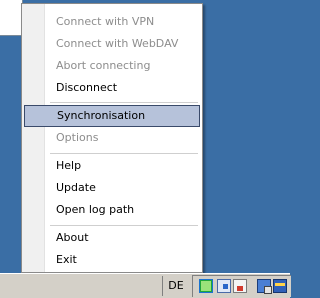 The image size is (320, 298). What do you see at coordinates (112, 260) in the screenshot?
I see `menu-item-exit: Exit` at bounding box center [112, 260].